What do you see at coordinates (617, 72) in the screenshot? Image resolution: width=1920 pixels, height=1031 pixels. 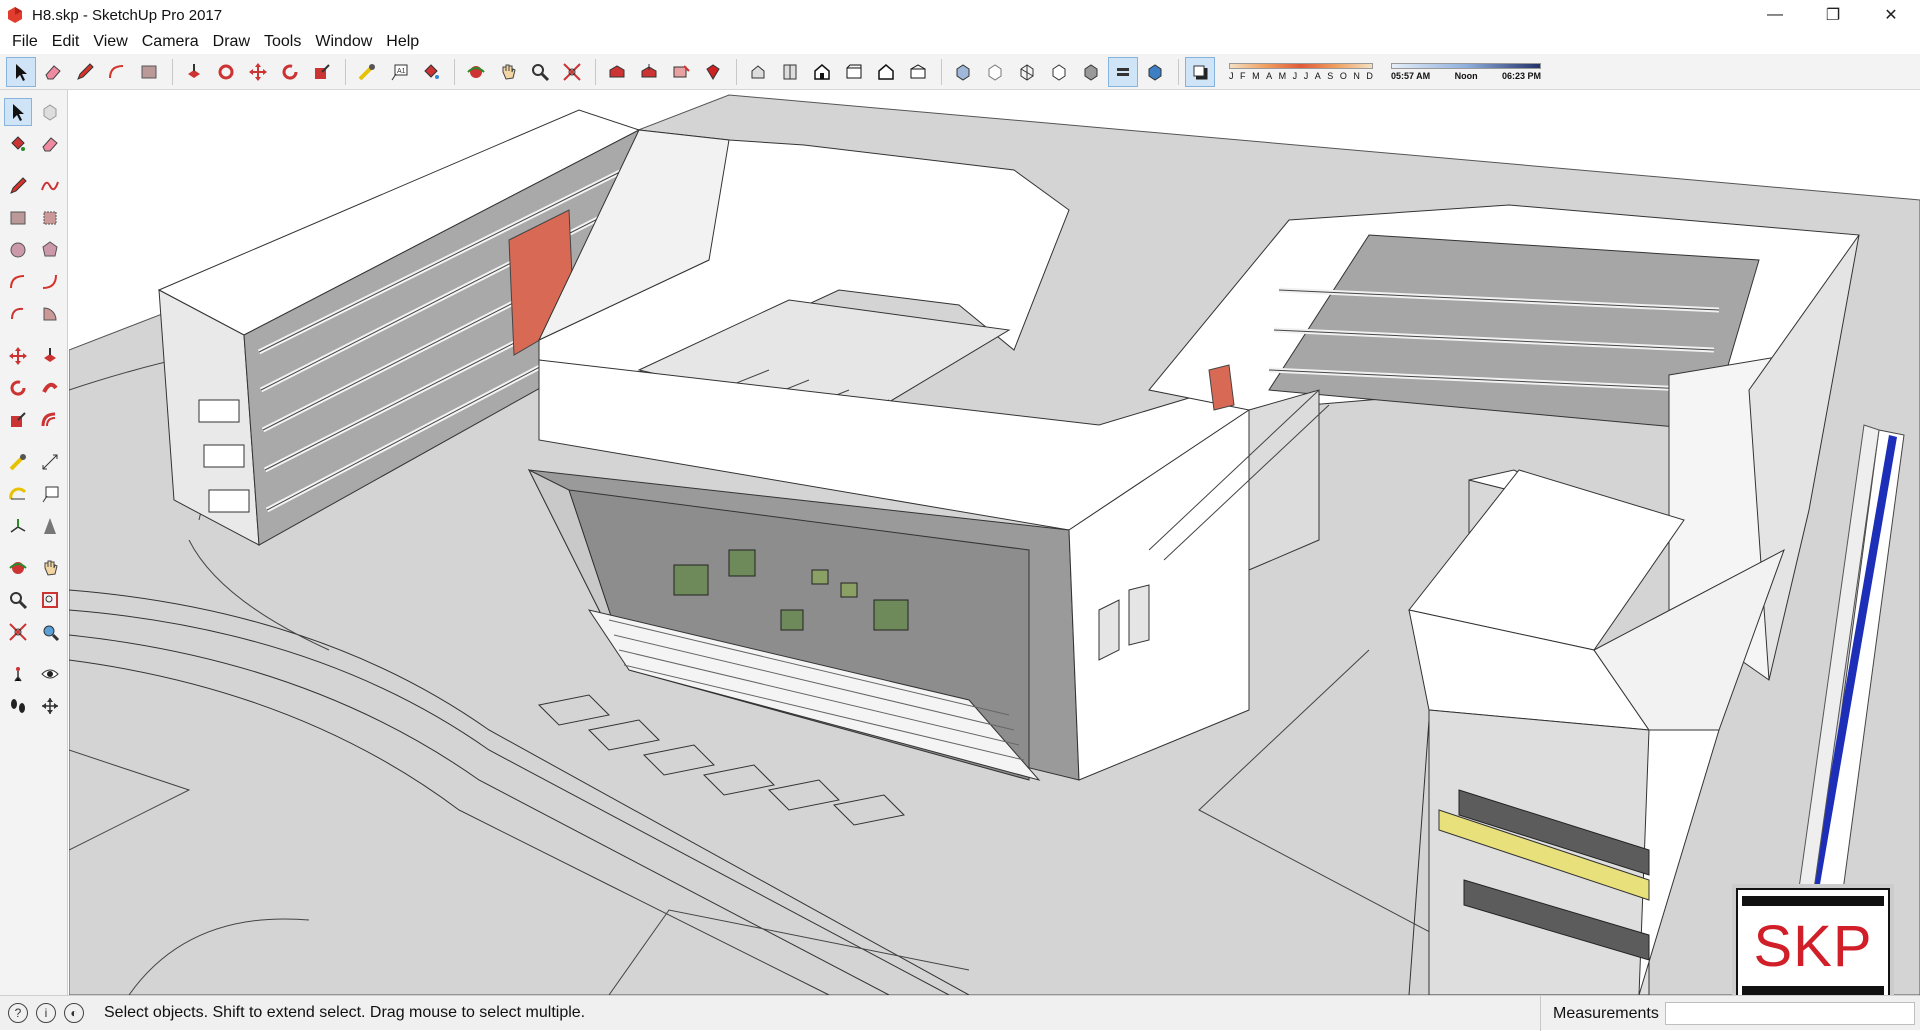 I see `warehouse-button` at bounding box center [617, 72].